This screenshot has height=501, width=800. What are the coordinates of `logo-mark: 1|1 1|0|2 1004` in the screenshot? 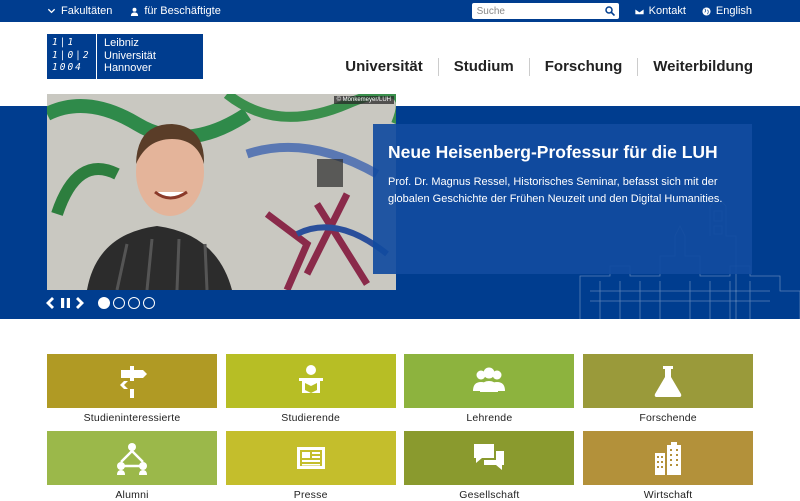 It's located at (72, 56).